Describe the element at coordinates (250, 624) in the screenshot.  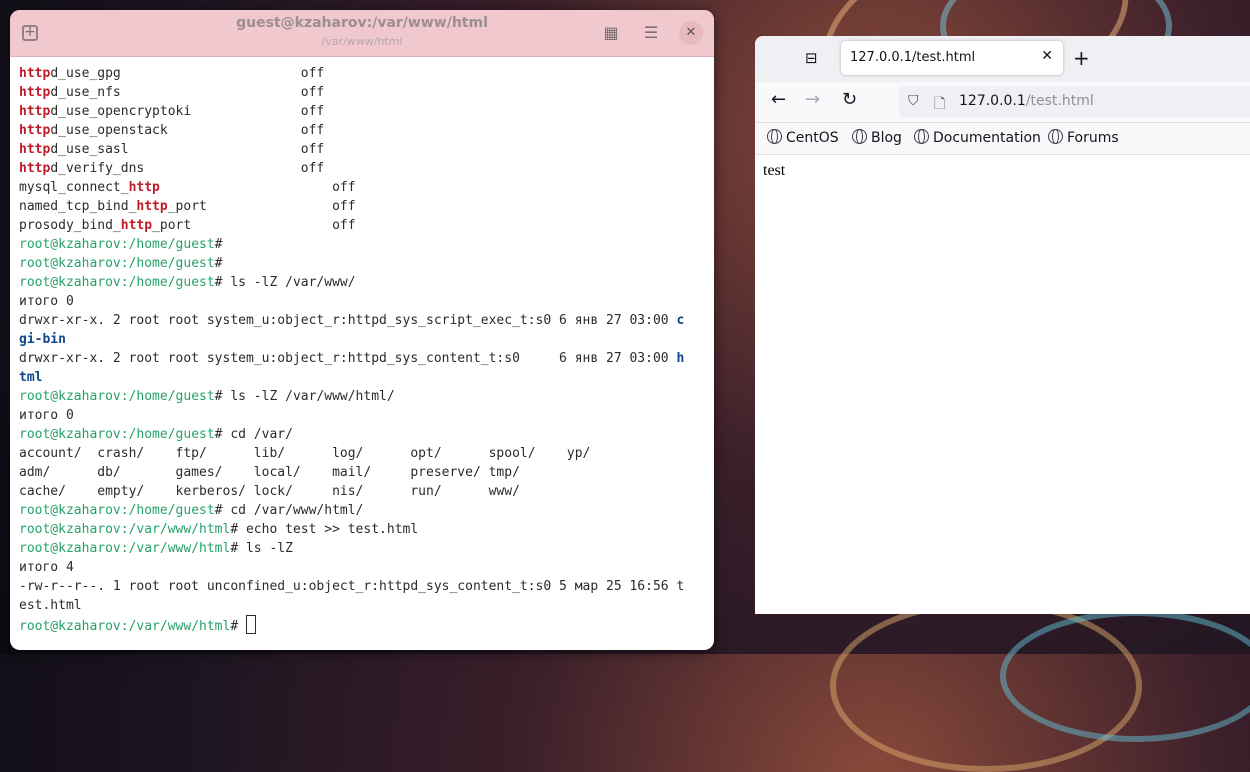
I see `terminal-cursor` at that location.